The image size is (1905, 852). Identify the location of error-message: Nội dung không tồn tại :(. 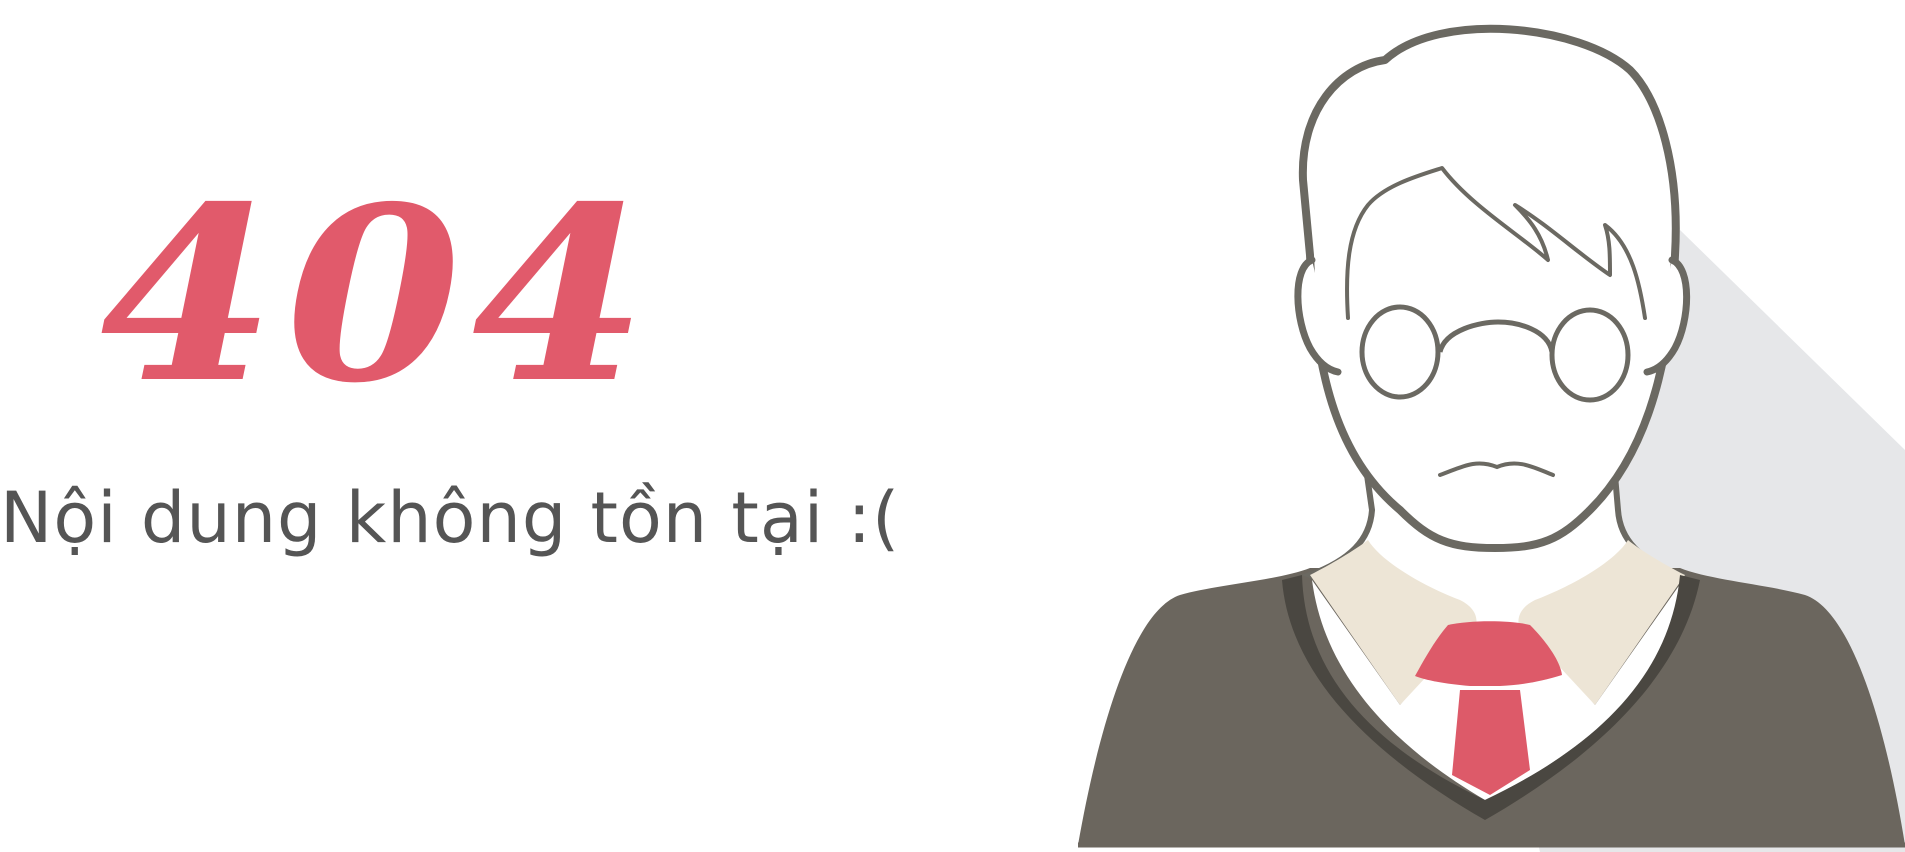
(450, 518).